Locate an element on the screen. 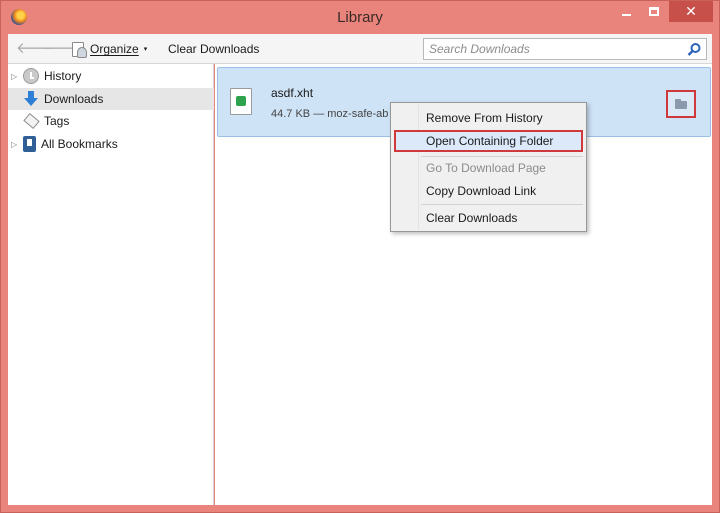 This screenshot has height=513, width=720. bookmarks-icon is located at coordinates (29, 144).